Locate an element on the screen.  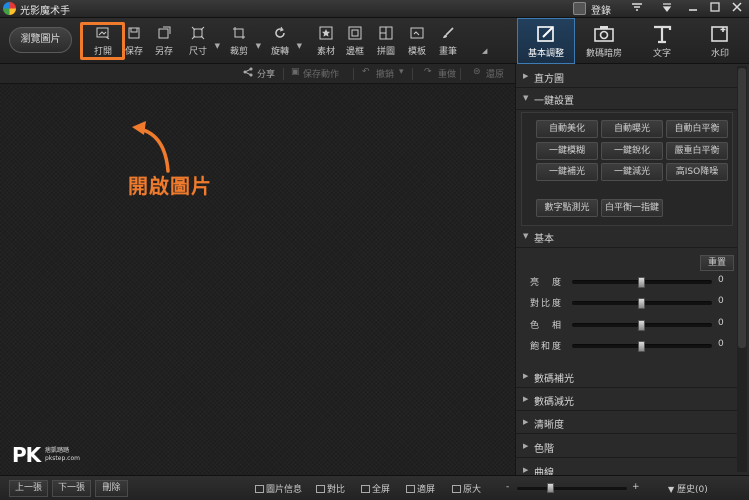
crop-button: 裁剪 ▼ is located at coordinates (243, 41).